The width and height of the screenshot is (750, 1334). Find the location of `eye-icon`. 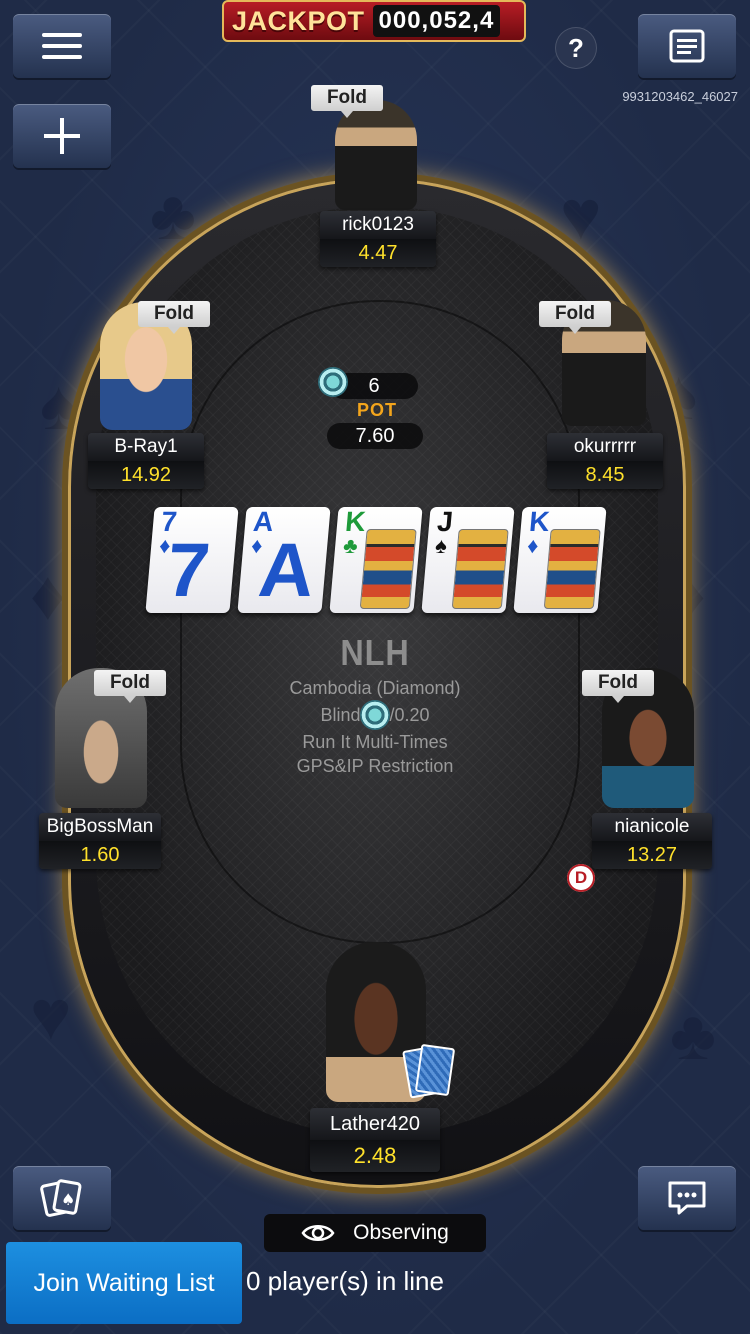

eye-icon is located at coordinates (318, 1233).